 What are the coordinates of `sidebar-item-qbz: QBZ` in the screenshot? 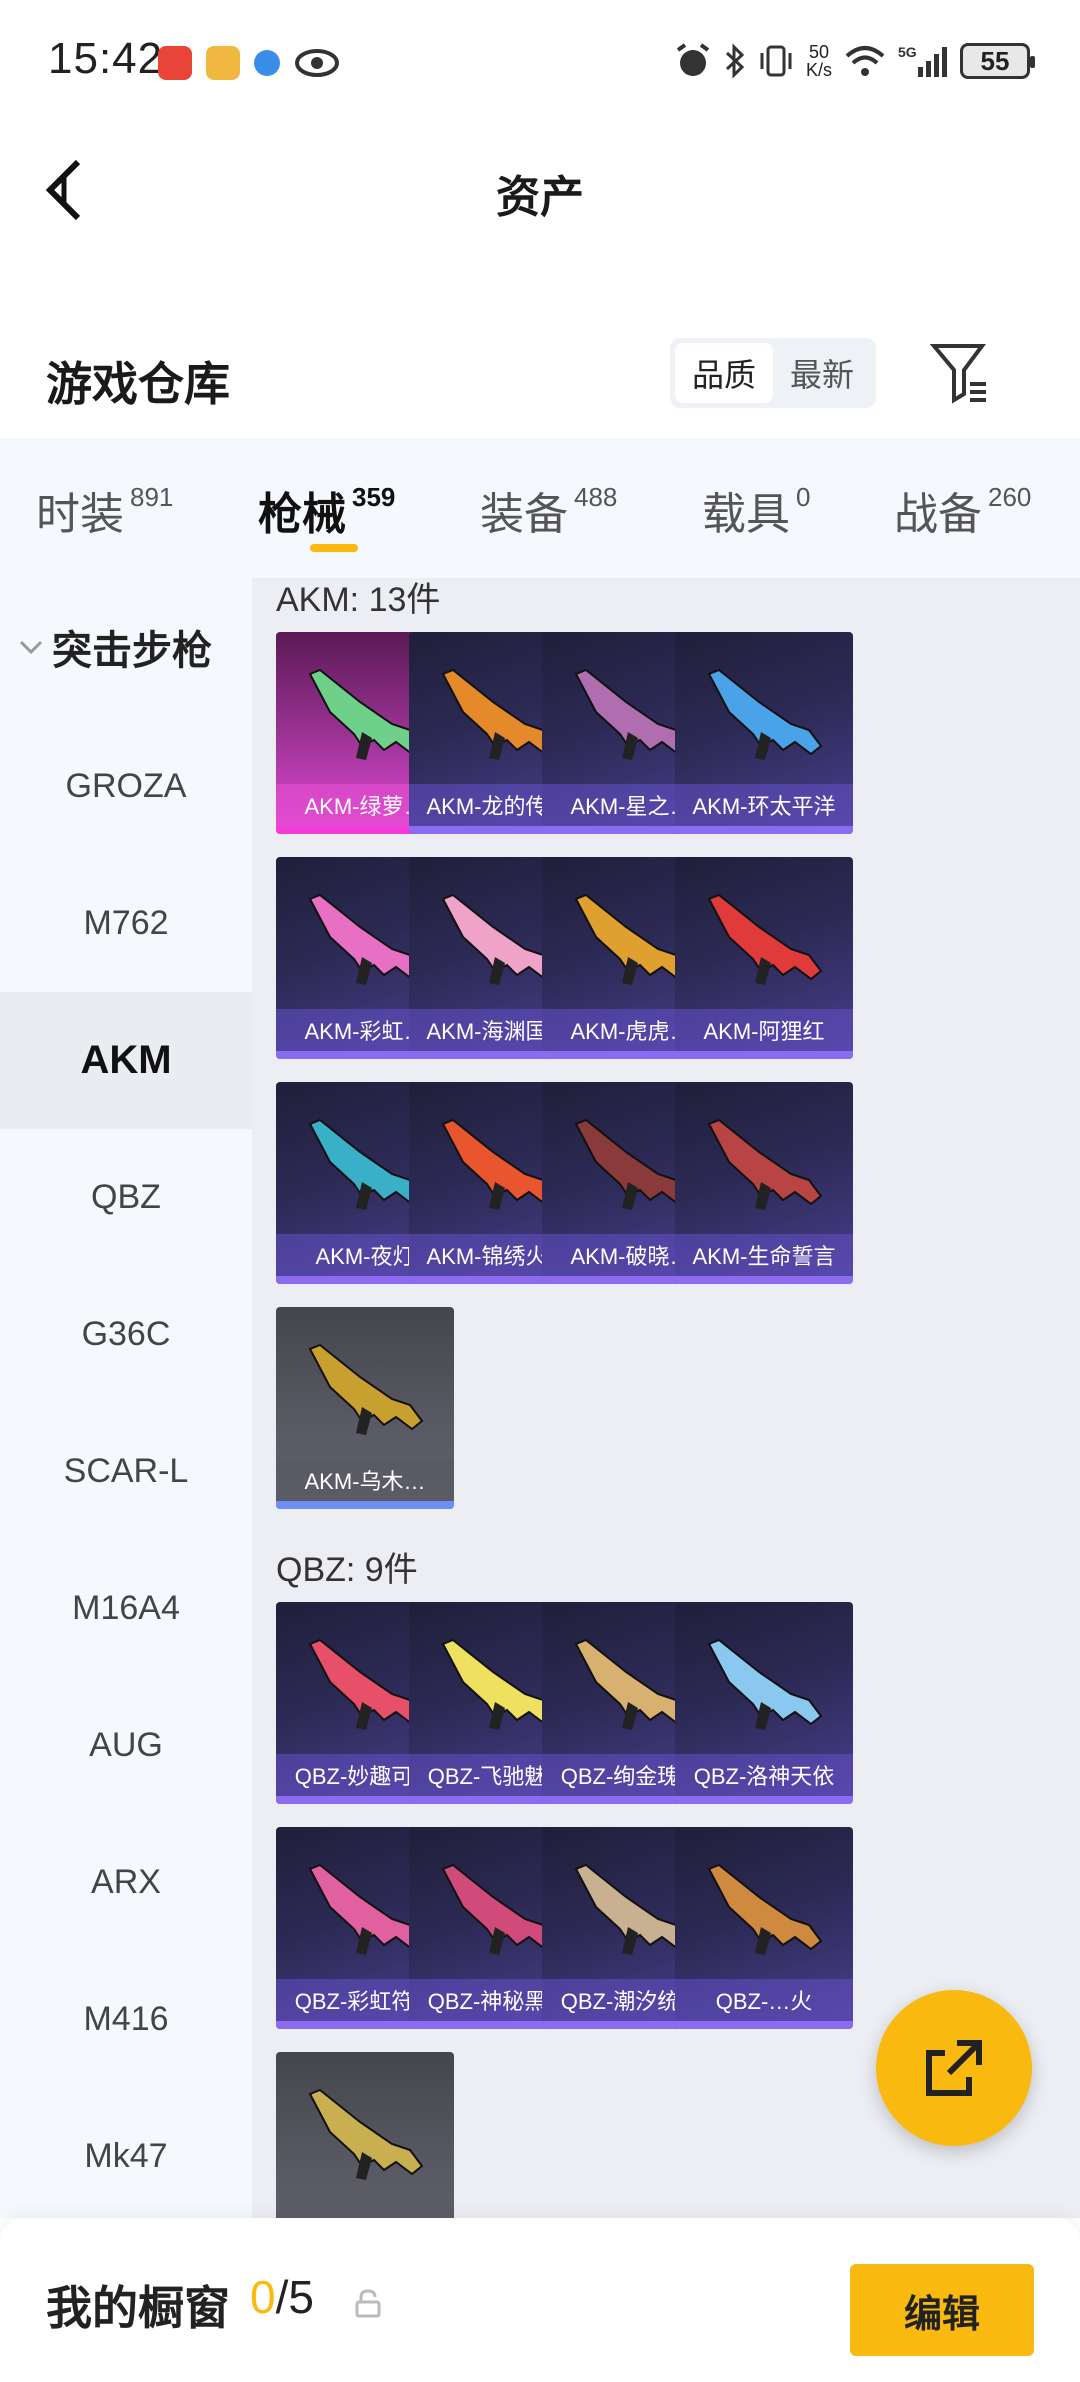 It's located at (126, 1197).